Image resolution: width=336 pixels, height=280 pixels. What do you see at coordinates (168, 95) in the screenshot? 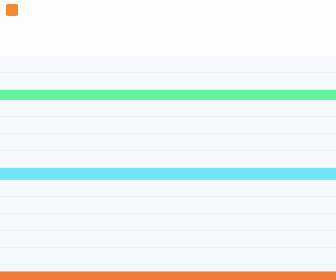
I see `list-item-highlighted-green` at bounding box center [168, 95].